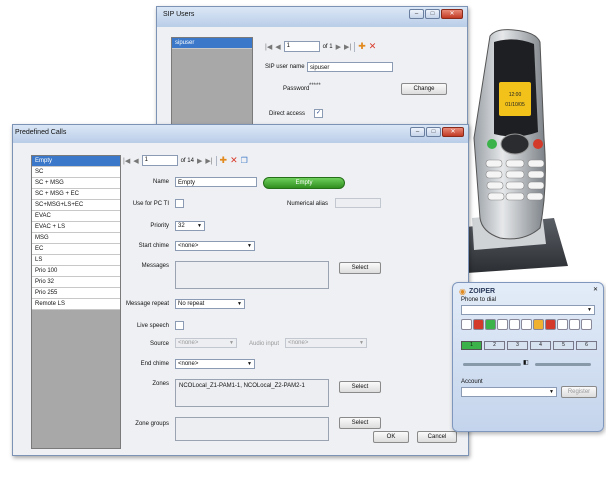 The image size is (606, 480). I want to click on audio-input-label: Audio input, so click(264, 344).